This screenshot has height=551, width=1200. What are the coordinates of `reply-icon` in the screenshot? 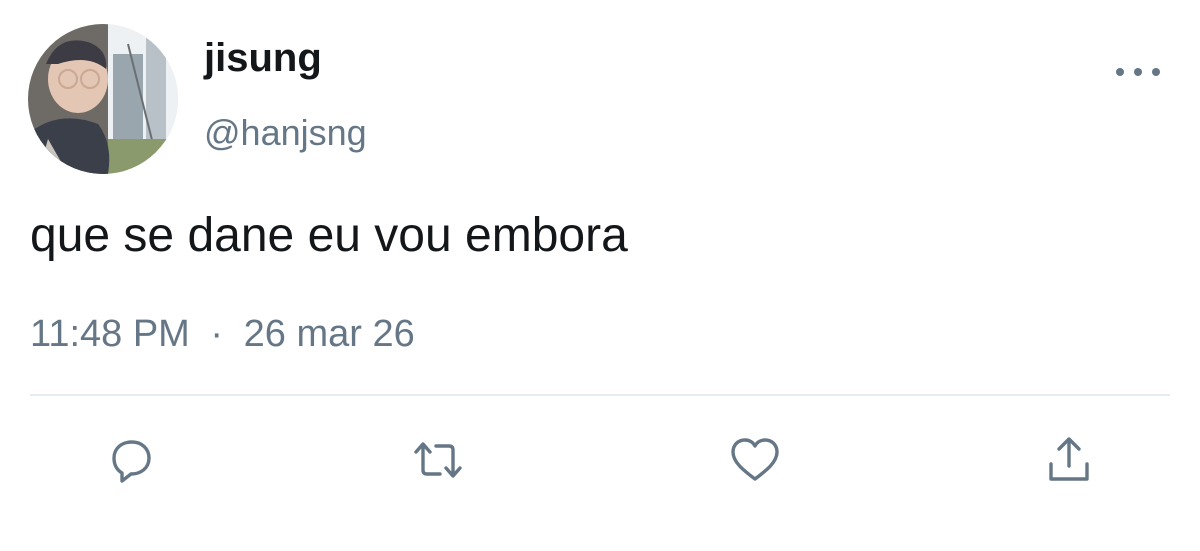 It's located at (131, 461).